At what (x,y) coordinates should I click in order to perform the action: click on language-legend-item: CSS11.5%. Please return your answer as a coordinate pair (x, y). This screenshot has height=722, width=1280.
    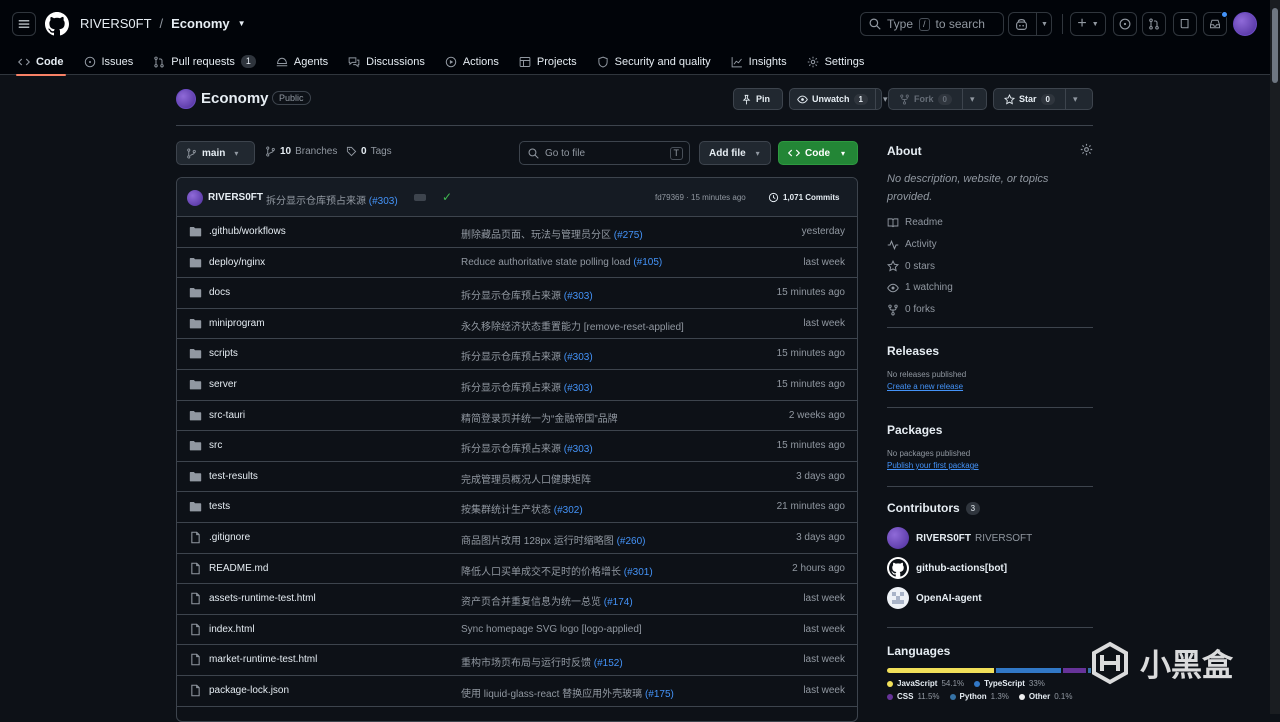
    Looking at the image, I should click on (913, 696).